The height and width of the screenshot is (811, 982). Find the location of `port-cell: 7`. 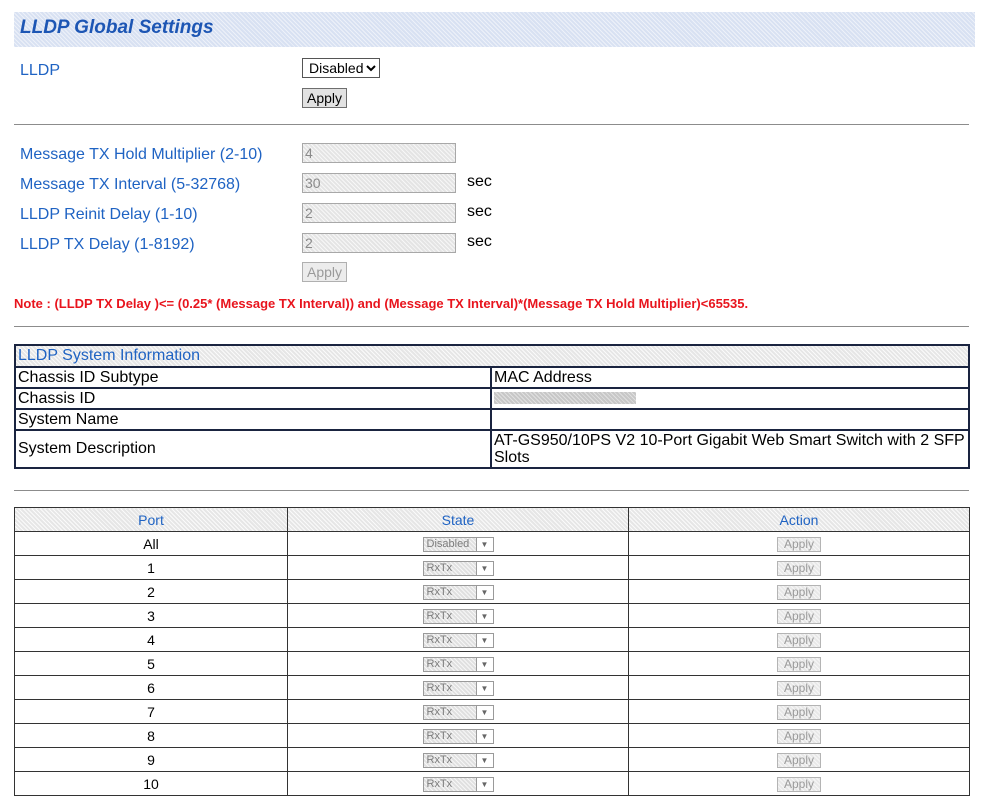

port-cell: 7 is located at coordinates (151, 711).